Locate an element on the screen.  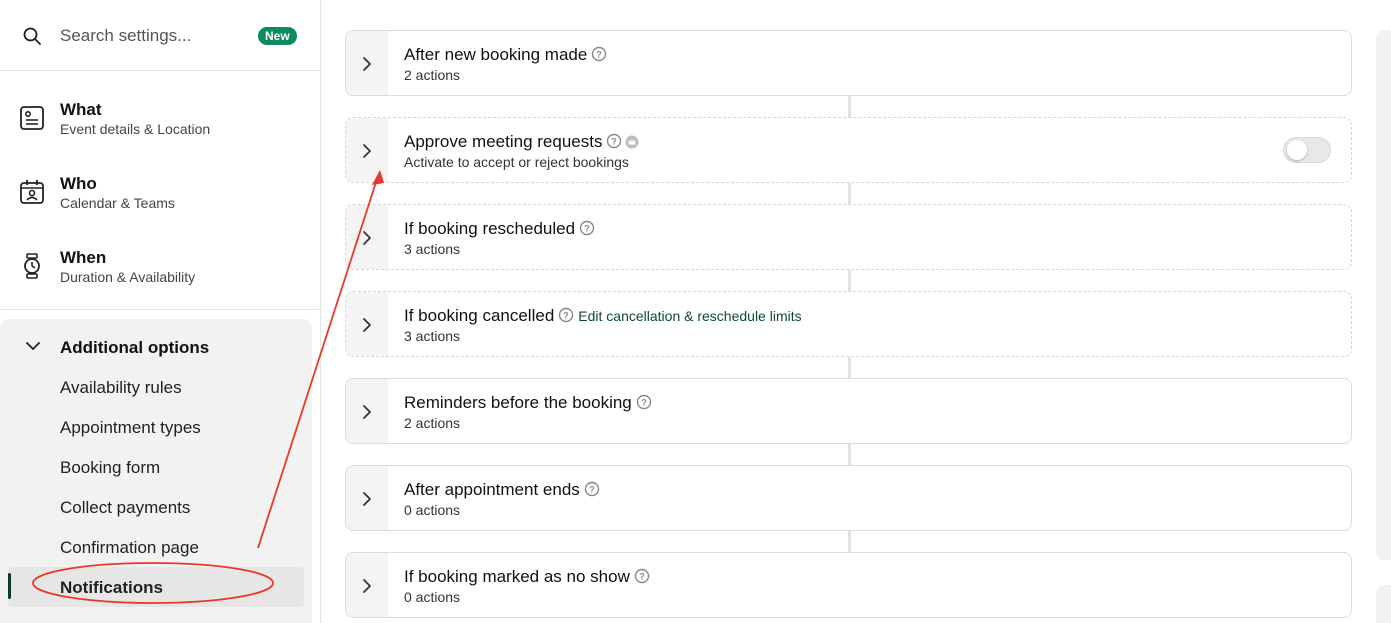
card-title-text: Reminders before the booking is located at coordinates (518, 402).